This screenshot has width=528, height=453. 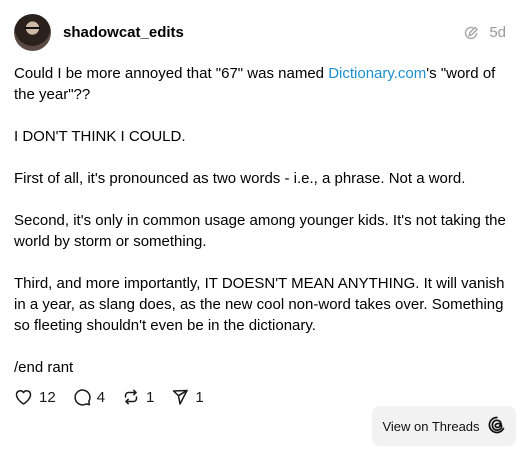 I want to click on share-count: 1, so click(x=199, y=397).